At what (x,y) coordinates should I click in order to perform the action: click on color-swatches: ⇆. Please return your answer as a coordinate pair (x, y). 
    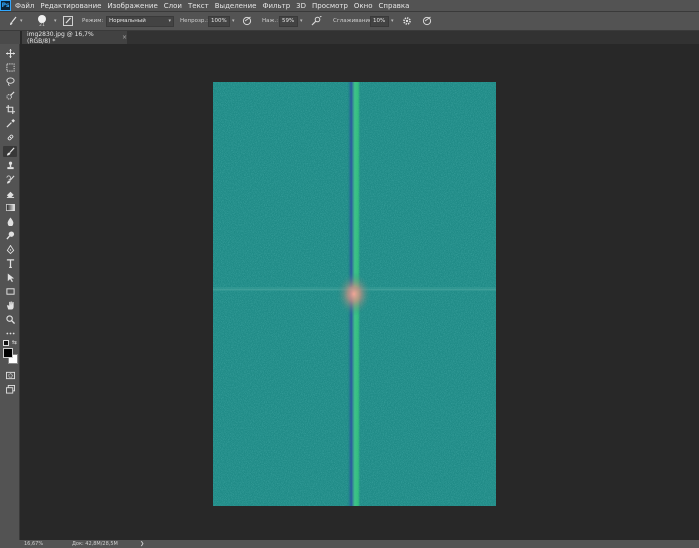
    Looking at the image, I should click on (10, 351).